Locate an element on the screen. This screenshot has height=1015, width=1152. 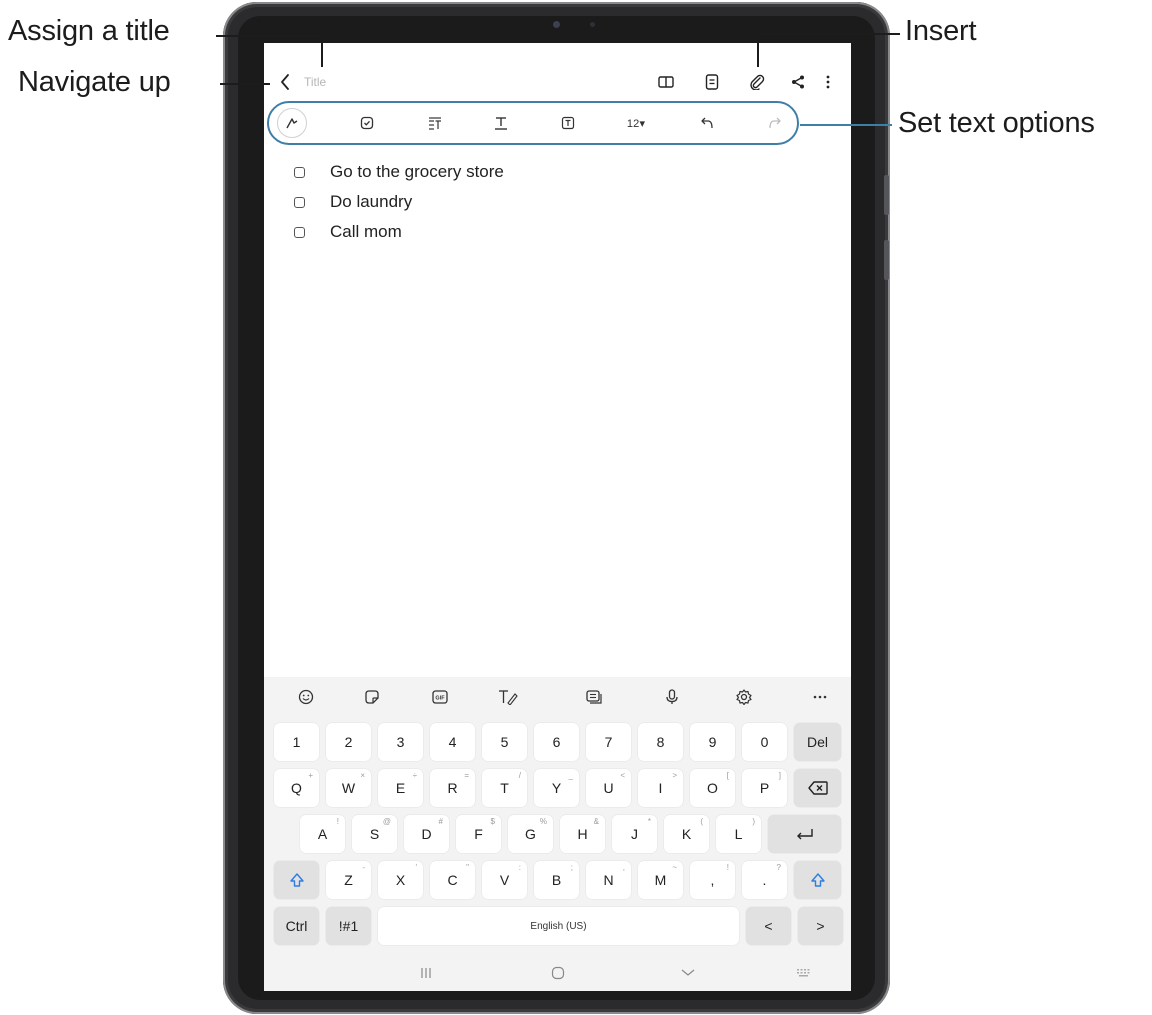
key-8: 8 is located at coordinates (660, 742).